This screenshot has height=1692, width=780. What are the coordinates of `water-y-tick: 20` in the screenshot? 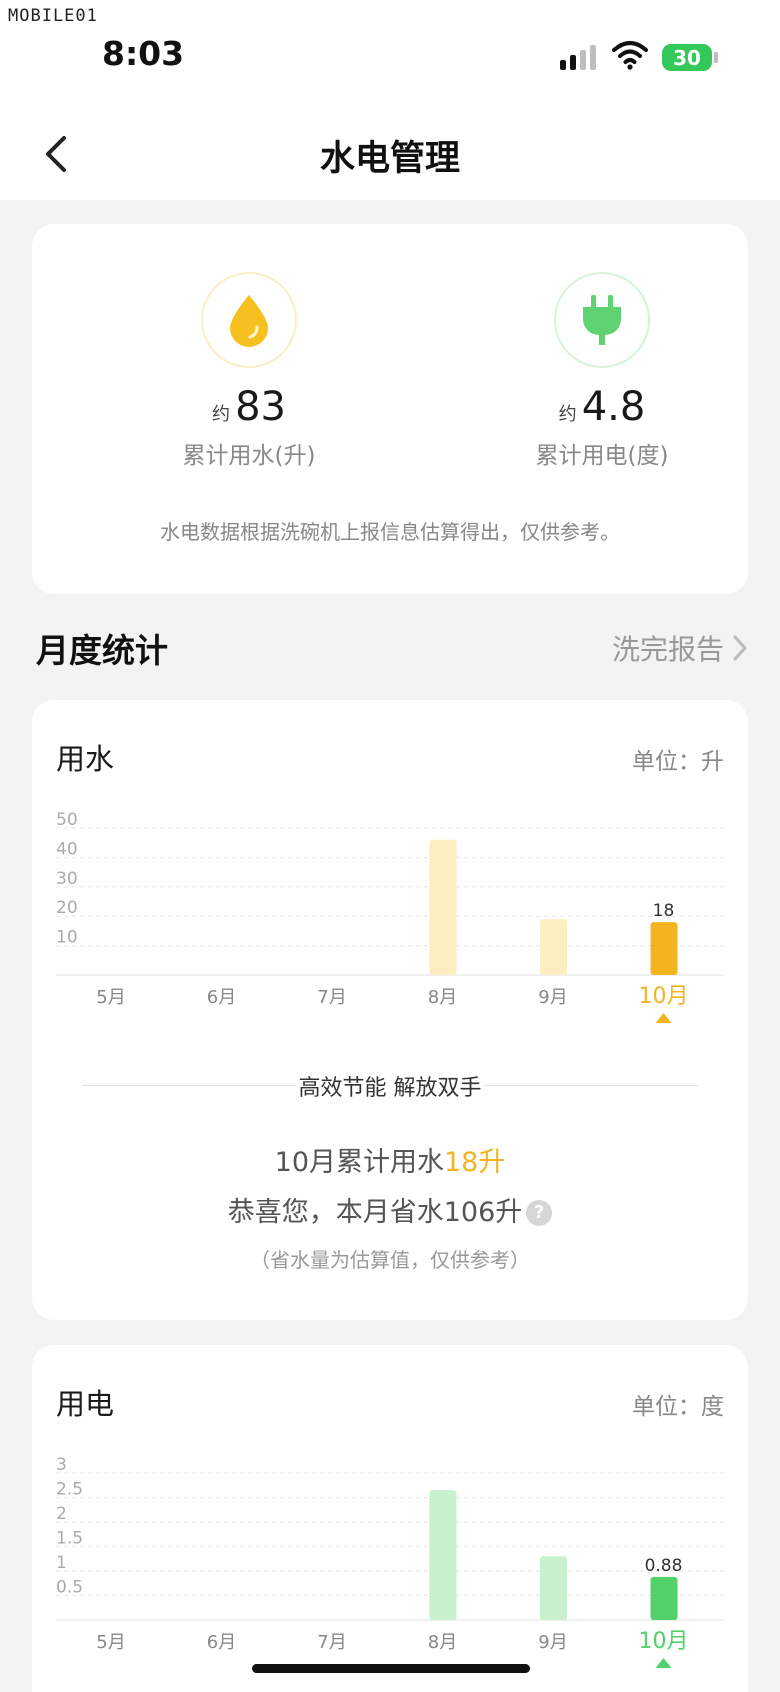 It's located at (67, 908).